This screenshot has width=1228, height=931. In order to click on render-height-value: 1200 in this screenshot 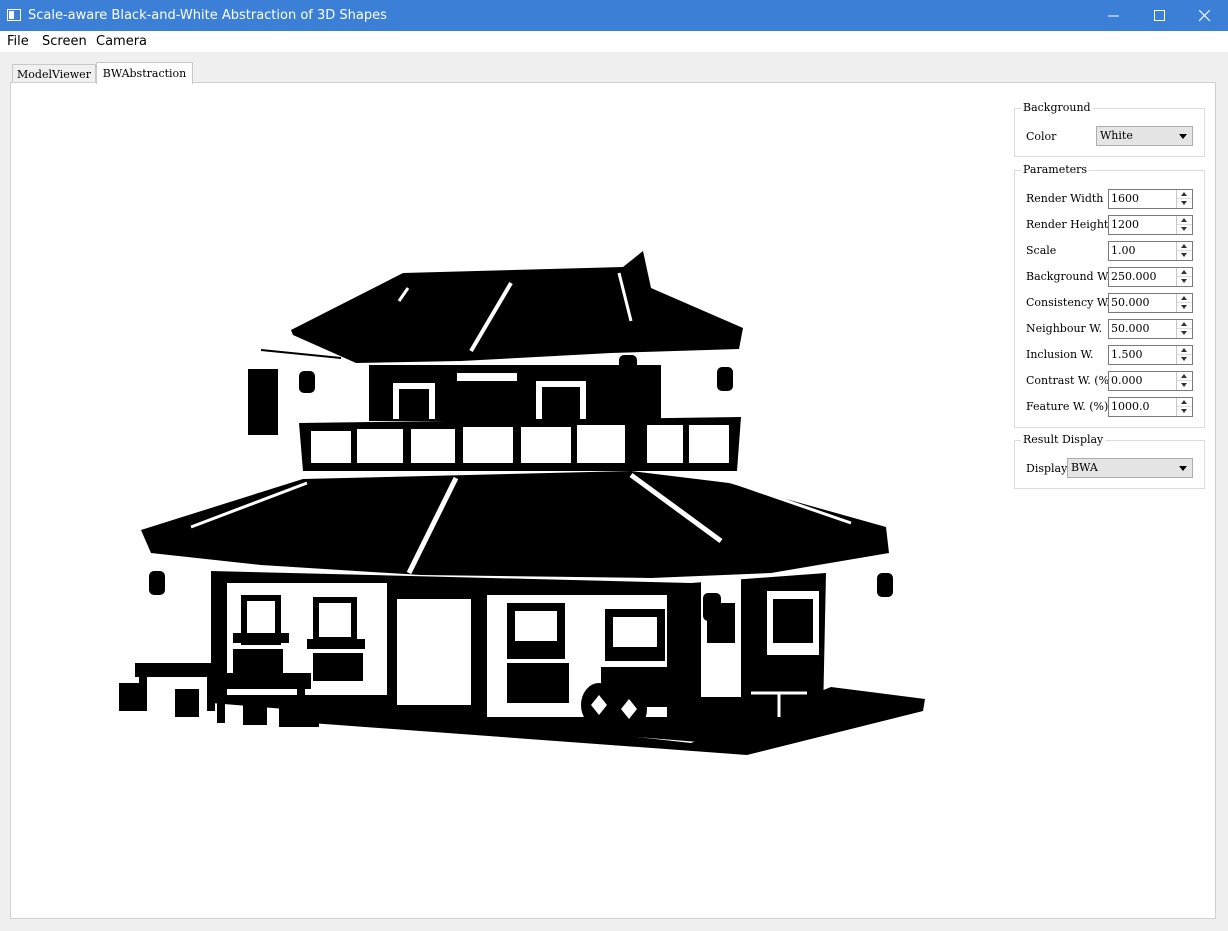, I will do `click(1125, 224)`.